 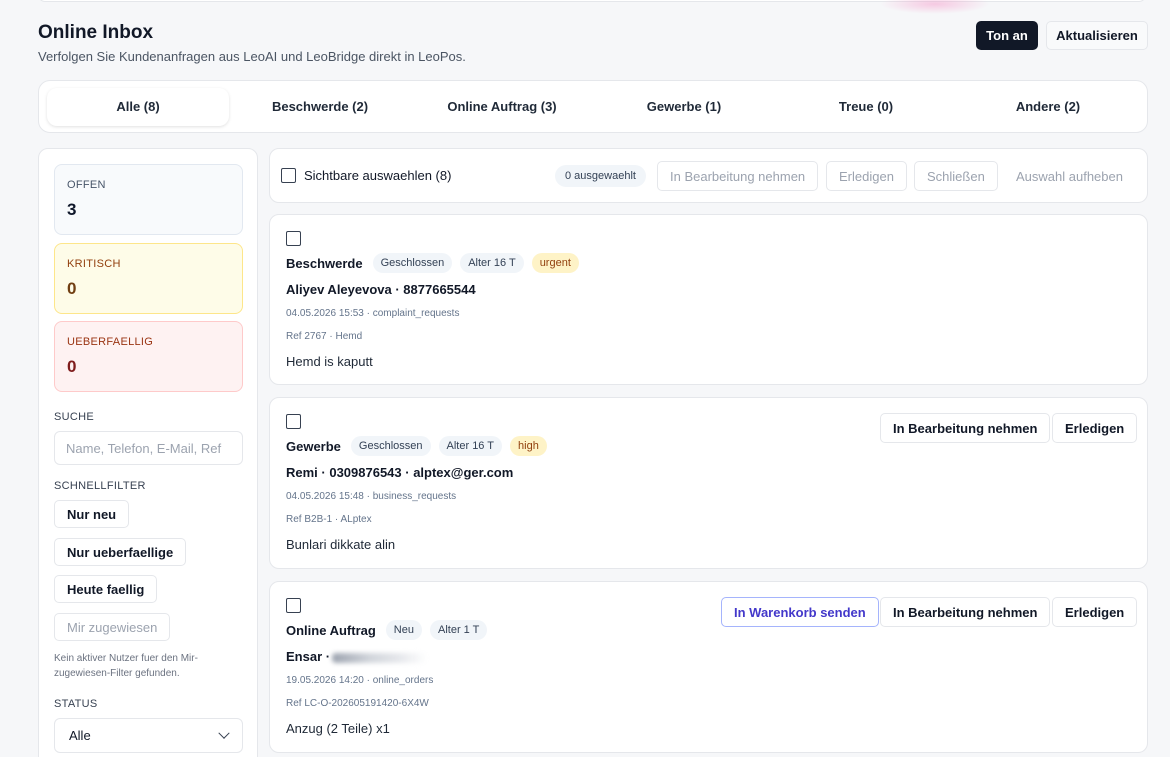 What do you see at coordinates (96, 32) in the screenshot?
I see `page-title: Online Inbox` at bounding box center [96, 32].